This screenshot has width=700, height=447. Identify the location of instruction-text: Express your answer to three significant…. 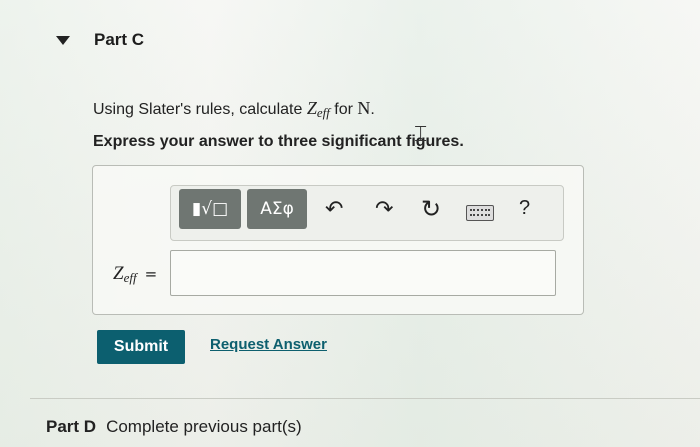
(278, 141).